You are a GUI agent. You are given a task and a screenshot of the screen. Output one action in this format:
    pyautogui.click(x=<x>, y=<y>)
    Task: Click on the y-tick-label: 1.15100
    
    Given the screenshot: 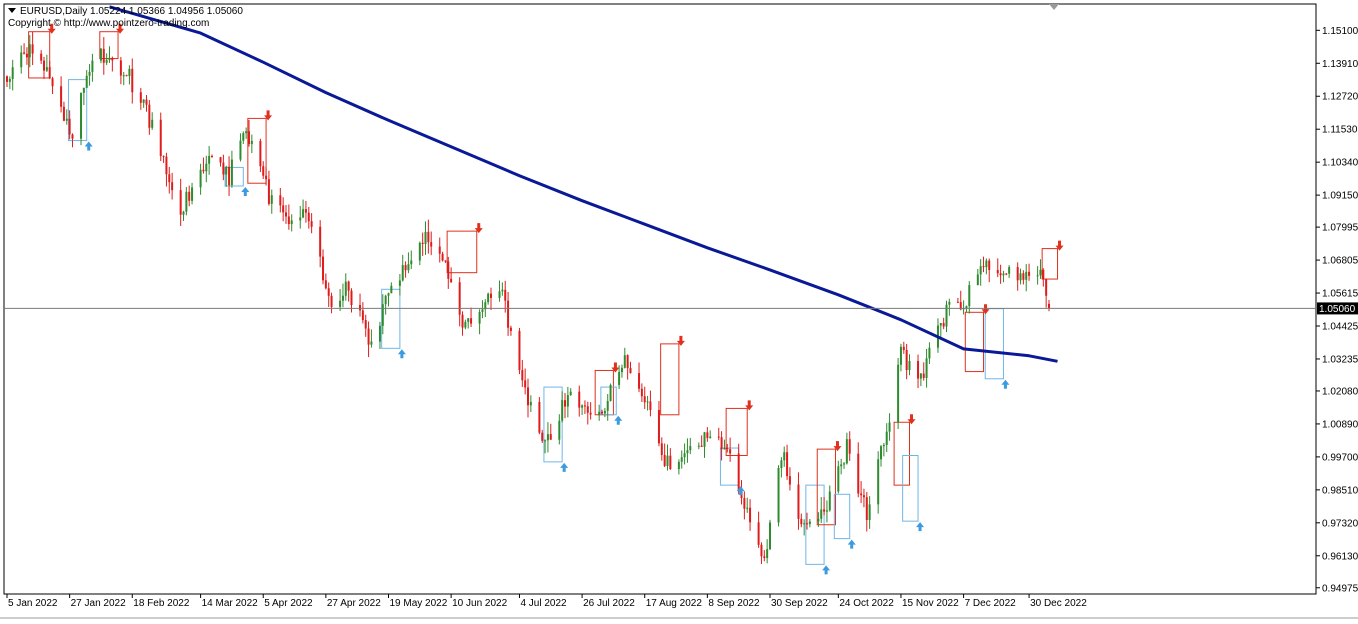 What is the action you would take?
    pyautogui.click(x=1340, y=31)
    